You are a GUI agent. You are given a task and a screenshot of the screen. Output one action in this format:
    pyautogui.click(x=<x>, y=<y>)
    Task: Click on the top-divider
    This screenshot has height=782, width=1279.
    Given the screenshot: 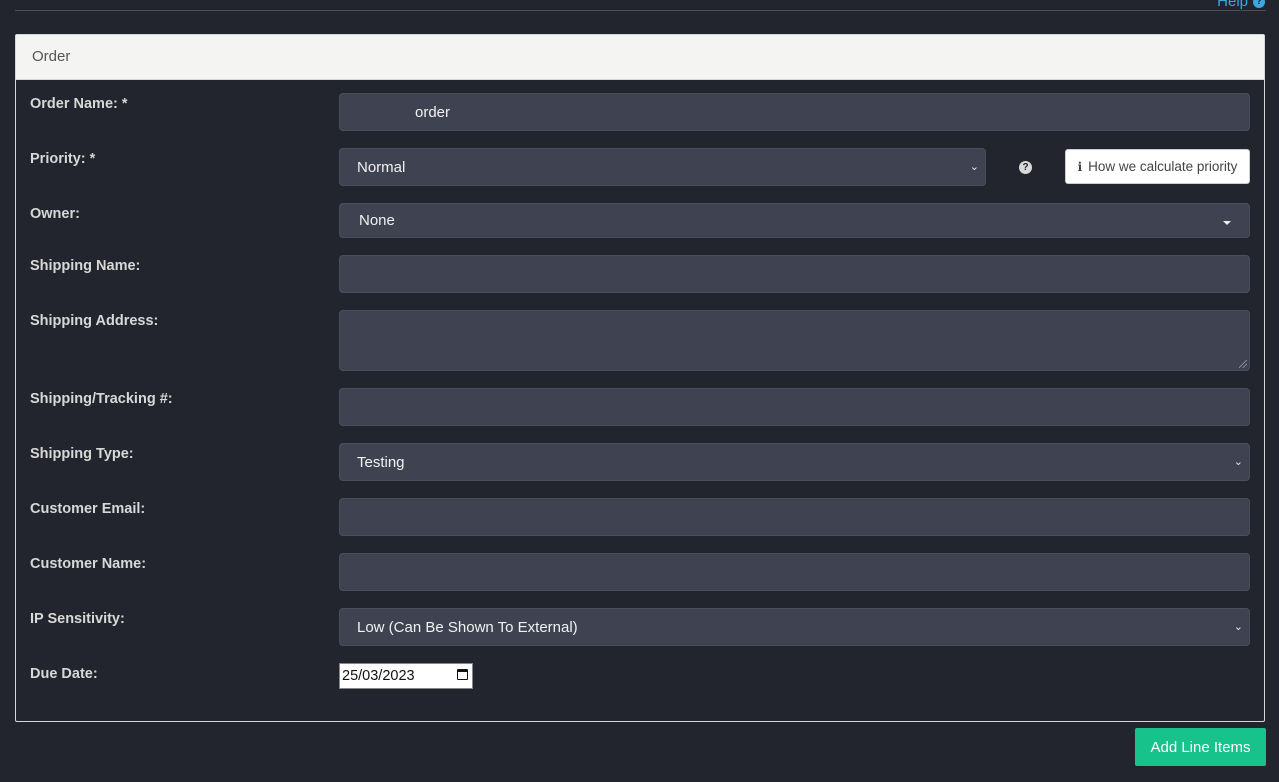 What is the action you would take?
    pyautogui.click(x=640, y=10)
    